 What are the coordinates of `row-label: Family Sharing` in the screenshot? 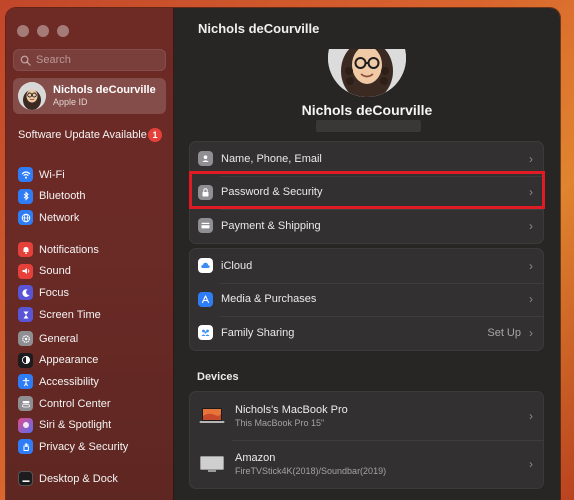 It's located at (258, 332).